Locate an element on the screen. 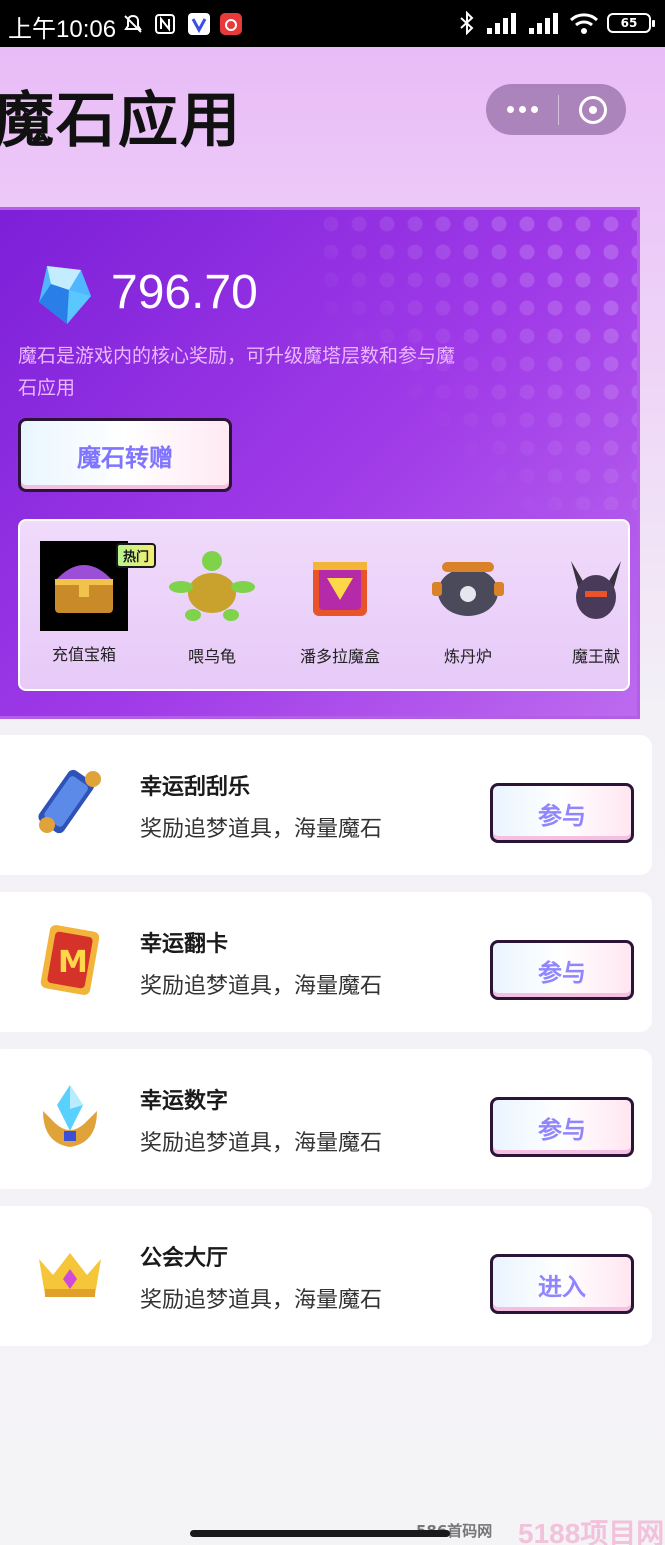  app-item-feed-turtle: 喂乌龟 is located at coordinates (212, 604).